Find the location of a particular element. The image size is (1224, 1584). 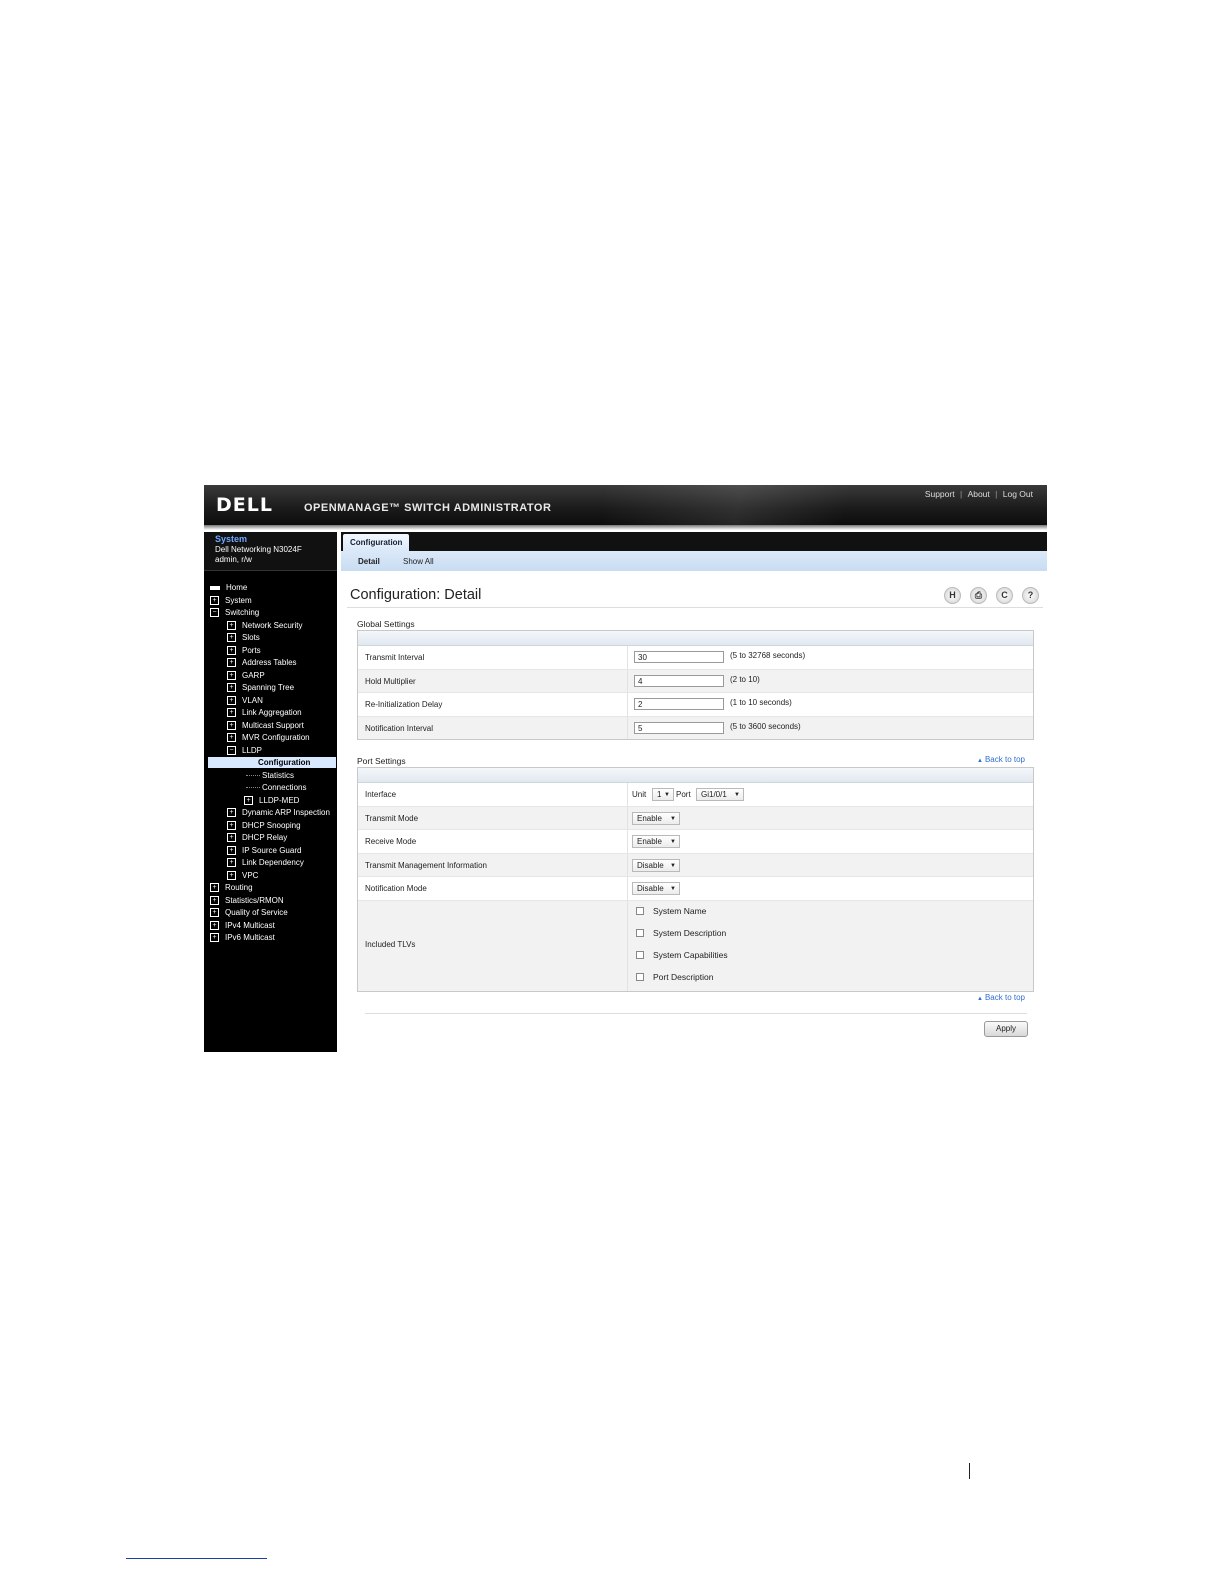

support-link: Support is located at coordinates (940, 494).